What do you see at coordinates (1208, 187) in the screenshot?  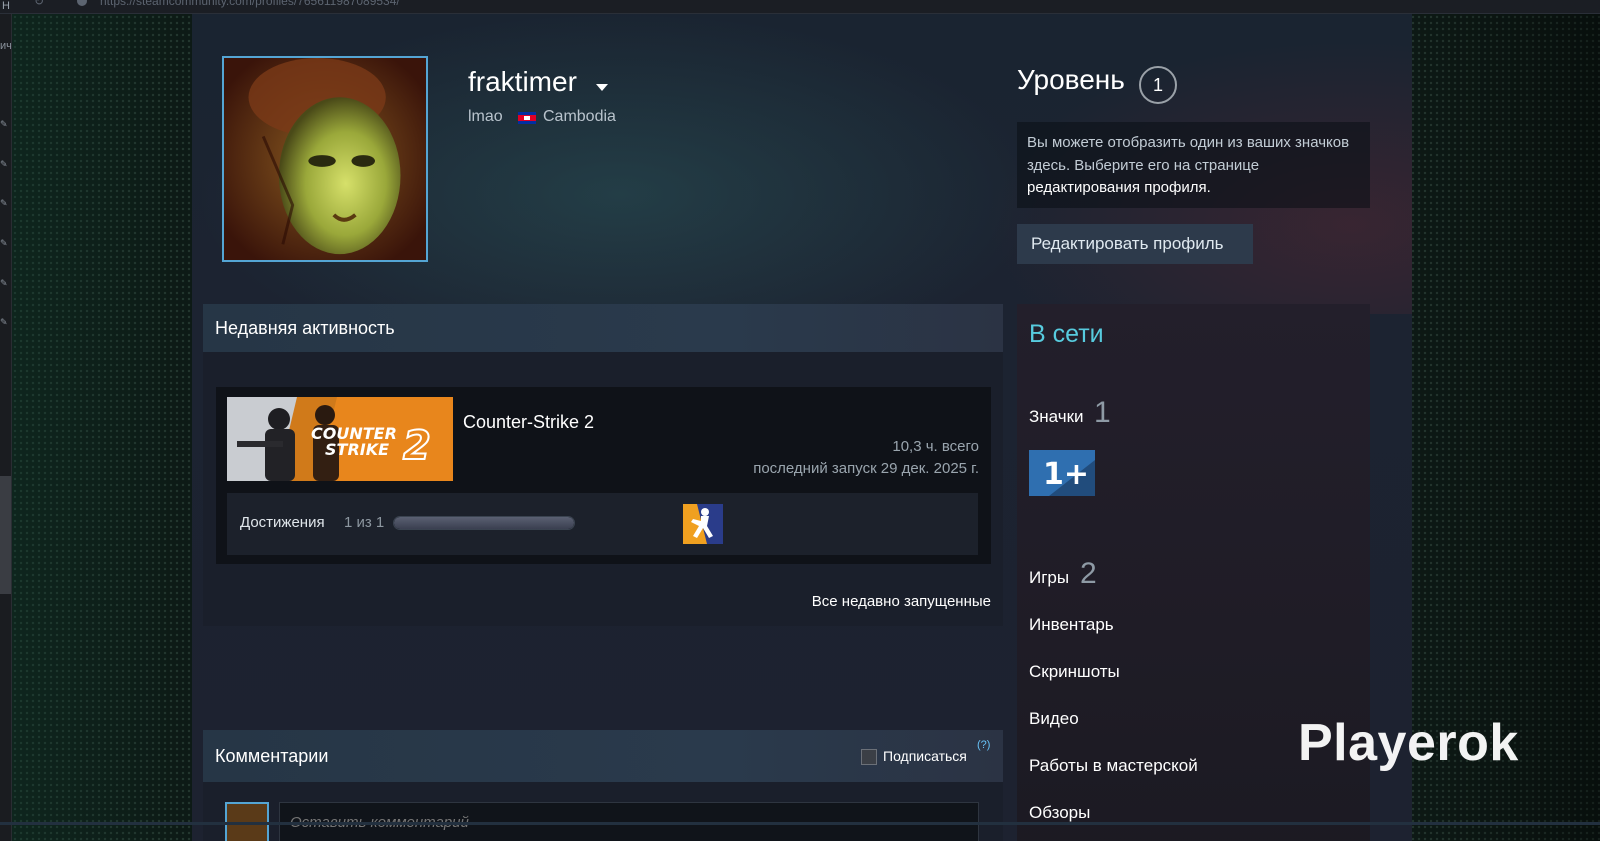 I see `level-info-end: .` at bounding box center [1208, 187].